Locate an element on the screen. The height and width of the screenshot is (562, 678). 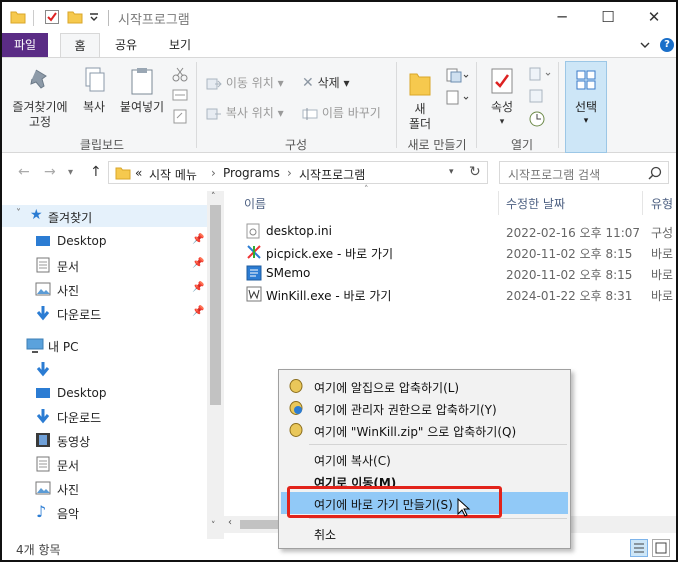
file-type: 바로 is located at coordinates (662, 296).